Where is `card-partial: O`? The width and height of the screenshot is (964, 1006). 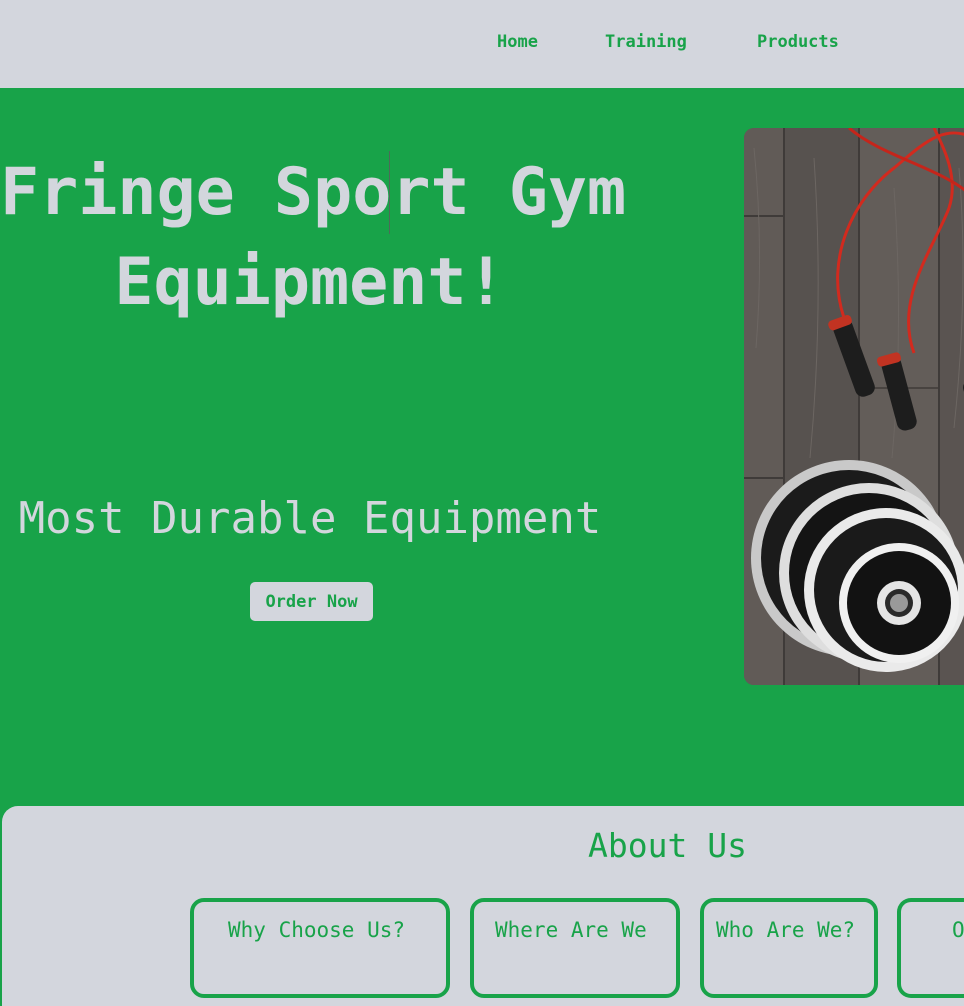 card-partial: O is located at coordinates (930, 948).